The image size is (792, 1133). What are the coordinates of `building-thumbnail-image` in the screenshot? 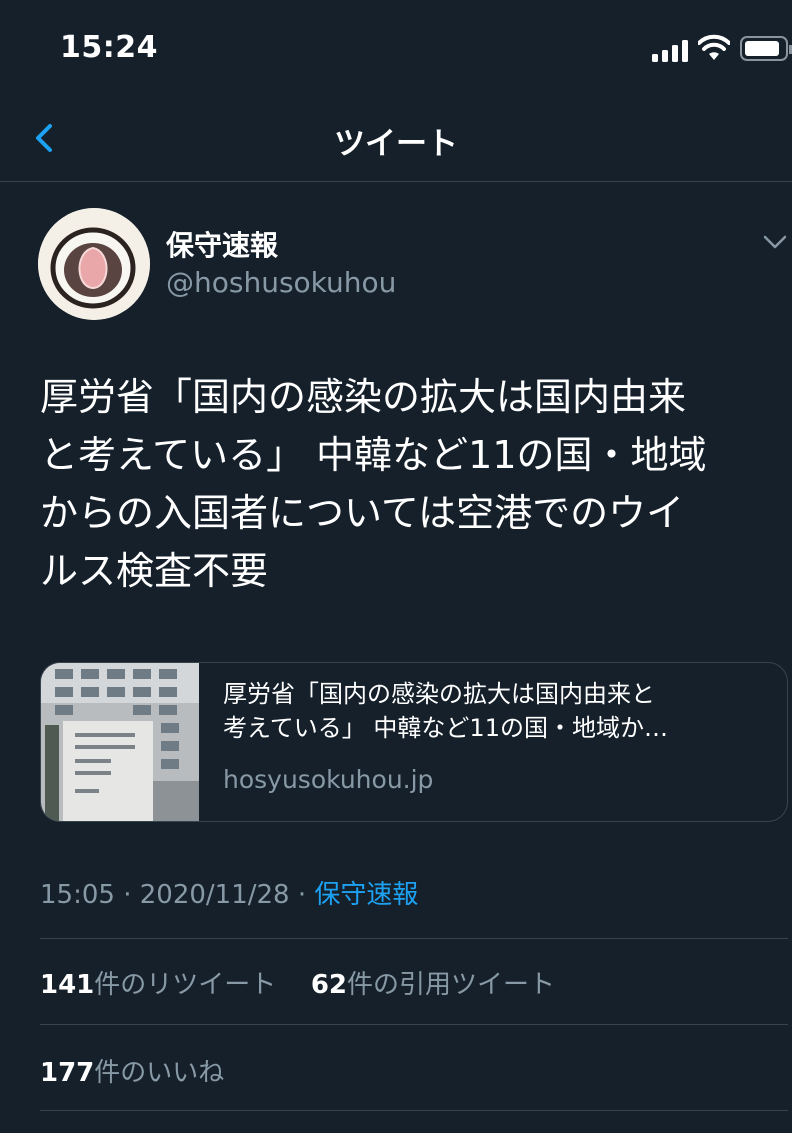 It's located at (120, 742).